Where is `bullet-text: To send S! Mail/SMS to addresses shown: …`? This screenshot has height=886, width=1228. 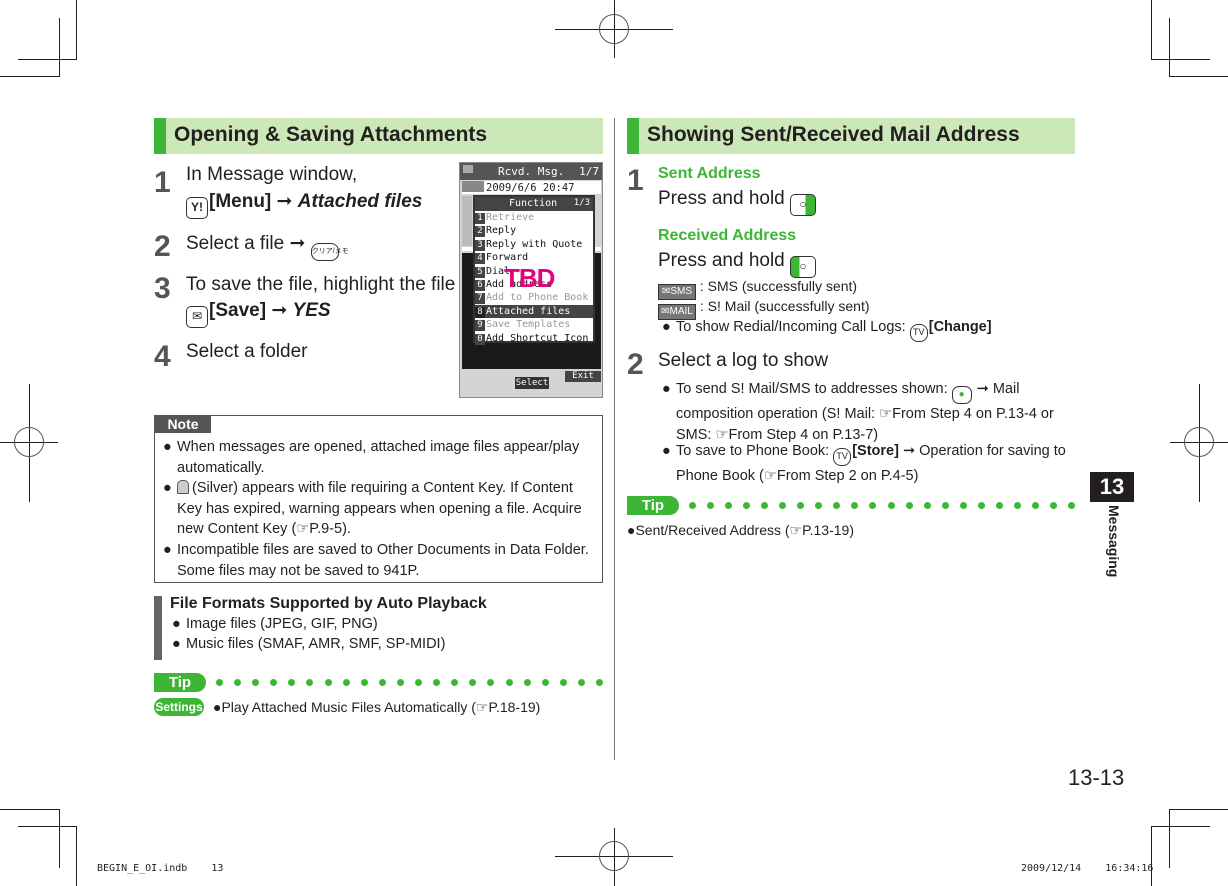
bullet-text: To send S! Mail/SMS to addresses shown: … is located at coordinates (868, 412).